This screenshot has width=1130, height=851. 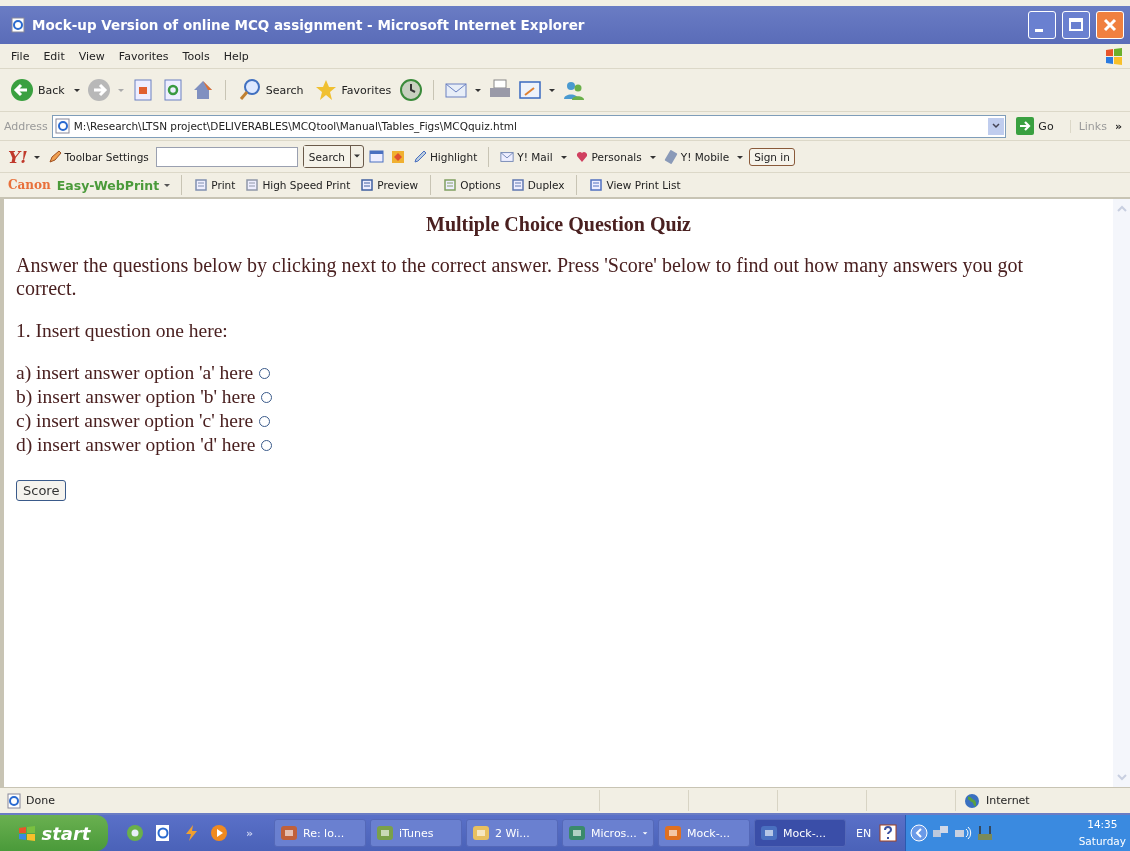 I want to click on menu-item: View, so click(x=91, y=56).